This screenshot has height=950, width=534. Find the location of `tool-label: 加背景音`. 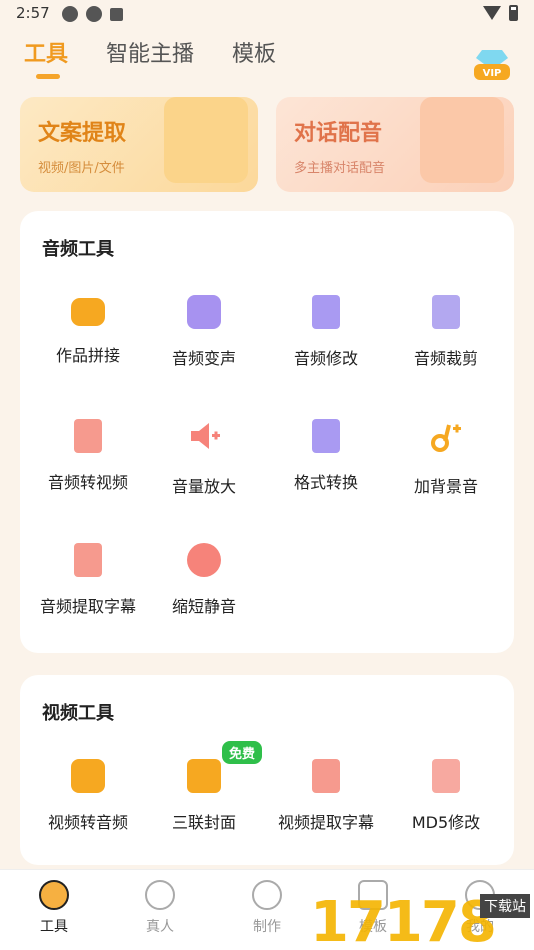

tool-label: 加背景音 is located at coordinates (445, 486).